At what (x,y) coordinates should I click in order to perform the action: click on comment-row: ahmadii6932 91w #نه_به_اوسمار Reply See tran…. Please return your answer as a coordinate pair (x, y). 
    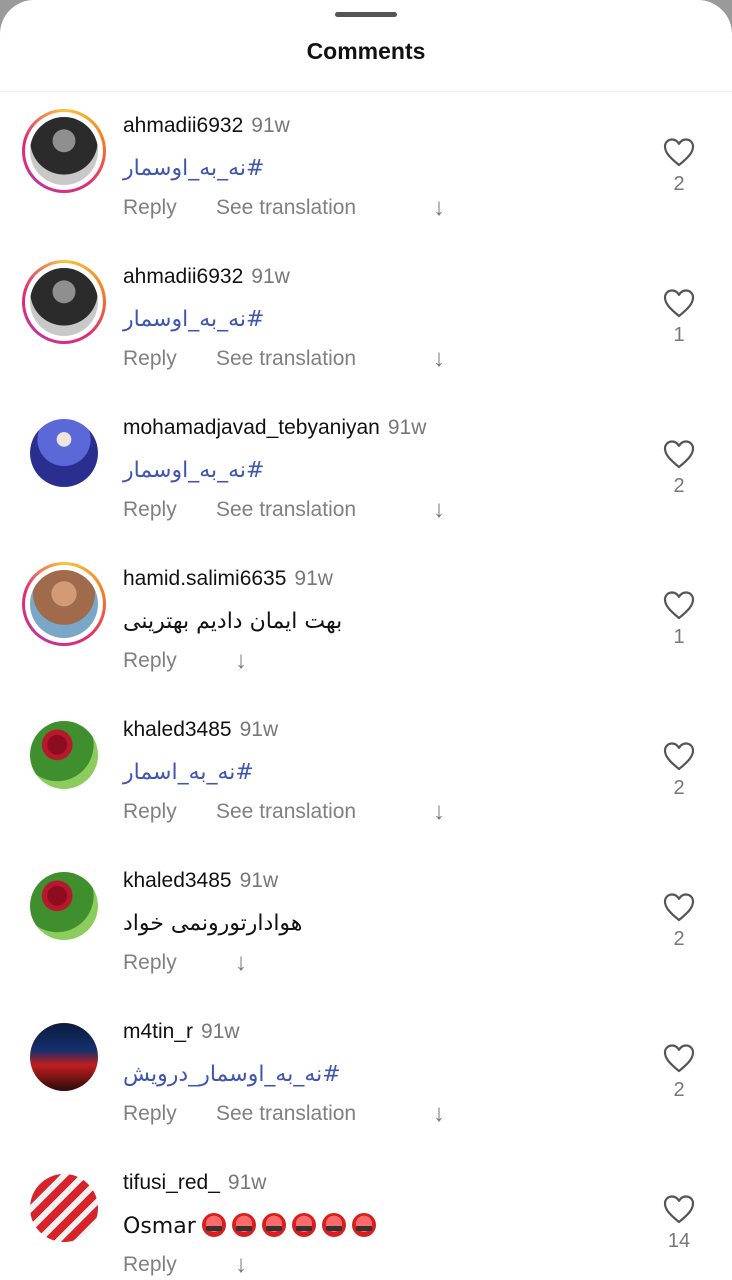
    Looking at the image, I should click on (366, 191).